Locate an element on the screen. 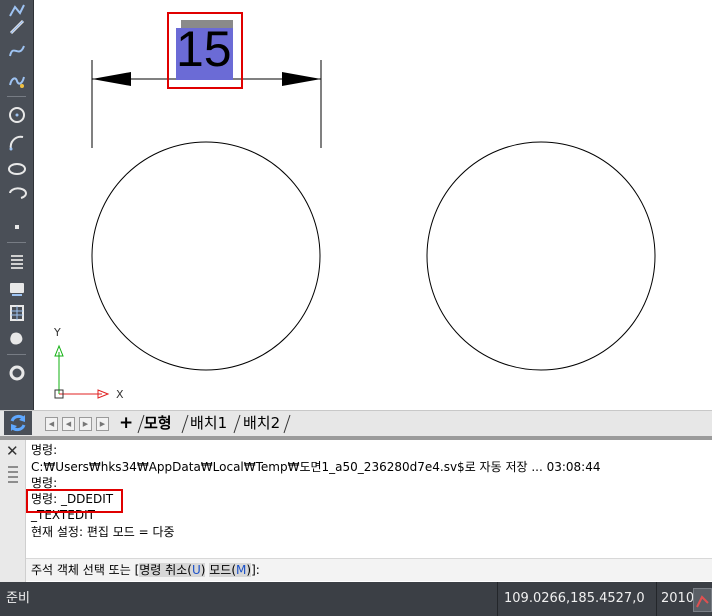 The width and height of the screenshot is (712, 616). command-history-line: 명령: is located at coordinates (44, 450).